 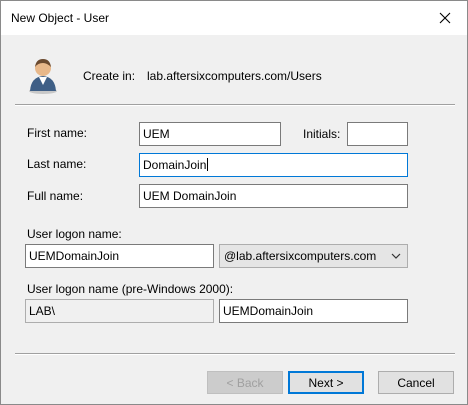 What do you see at coordinates (234, 18) in the screenshot?
I see `title-bar: New Object - User` at bounding box center [234, 18].